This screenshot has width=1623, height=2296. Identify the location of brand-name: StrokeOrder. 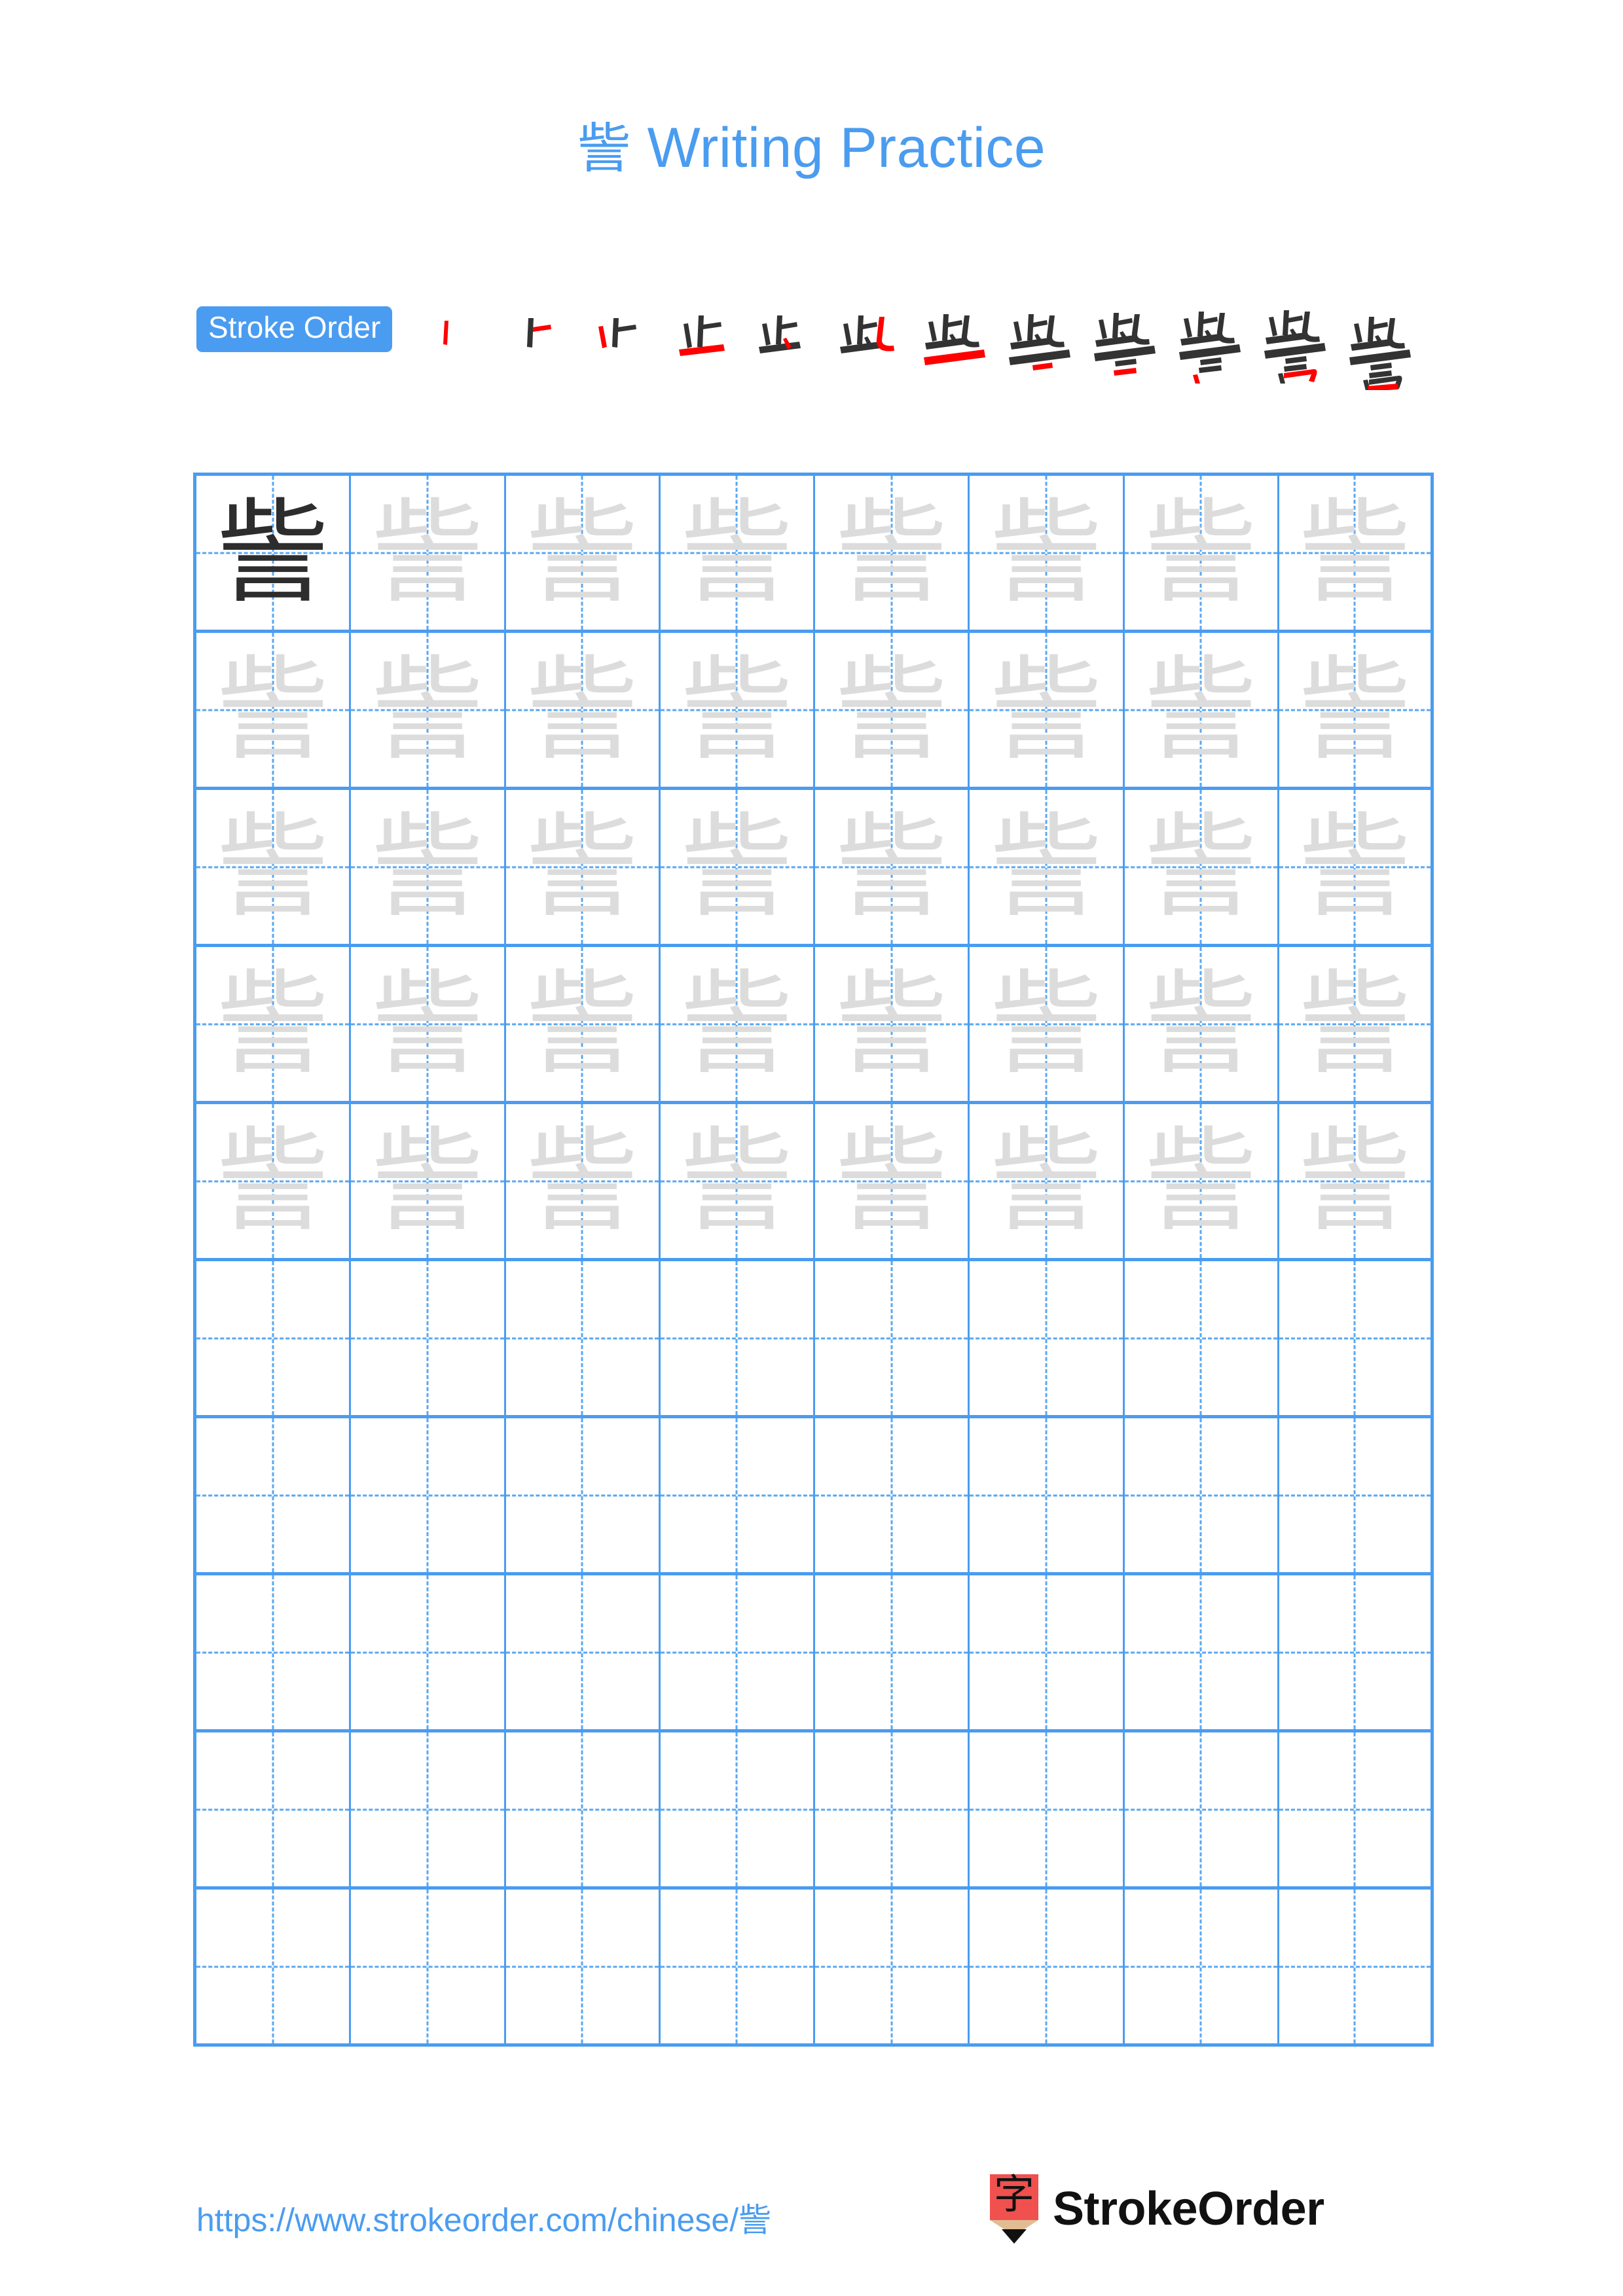
(1188, 2209).